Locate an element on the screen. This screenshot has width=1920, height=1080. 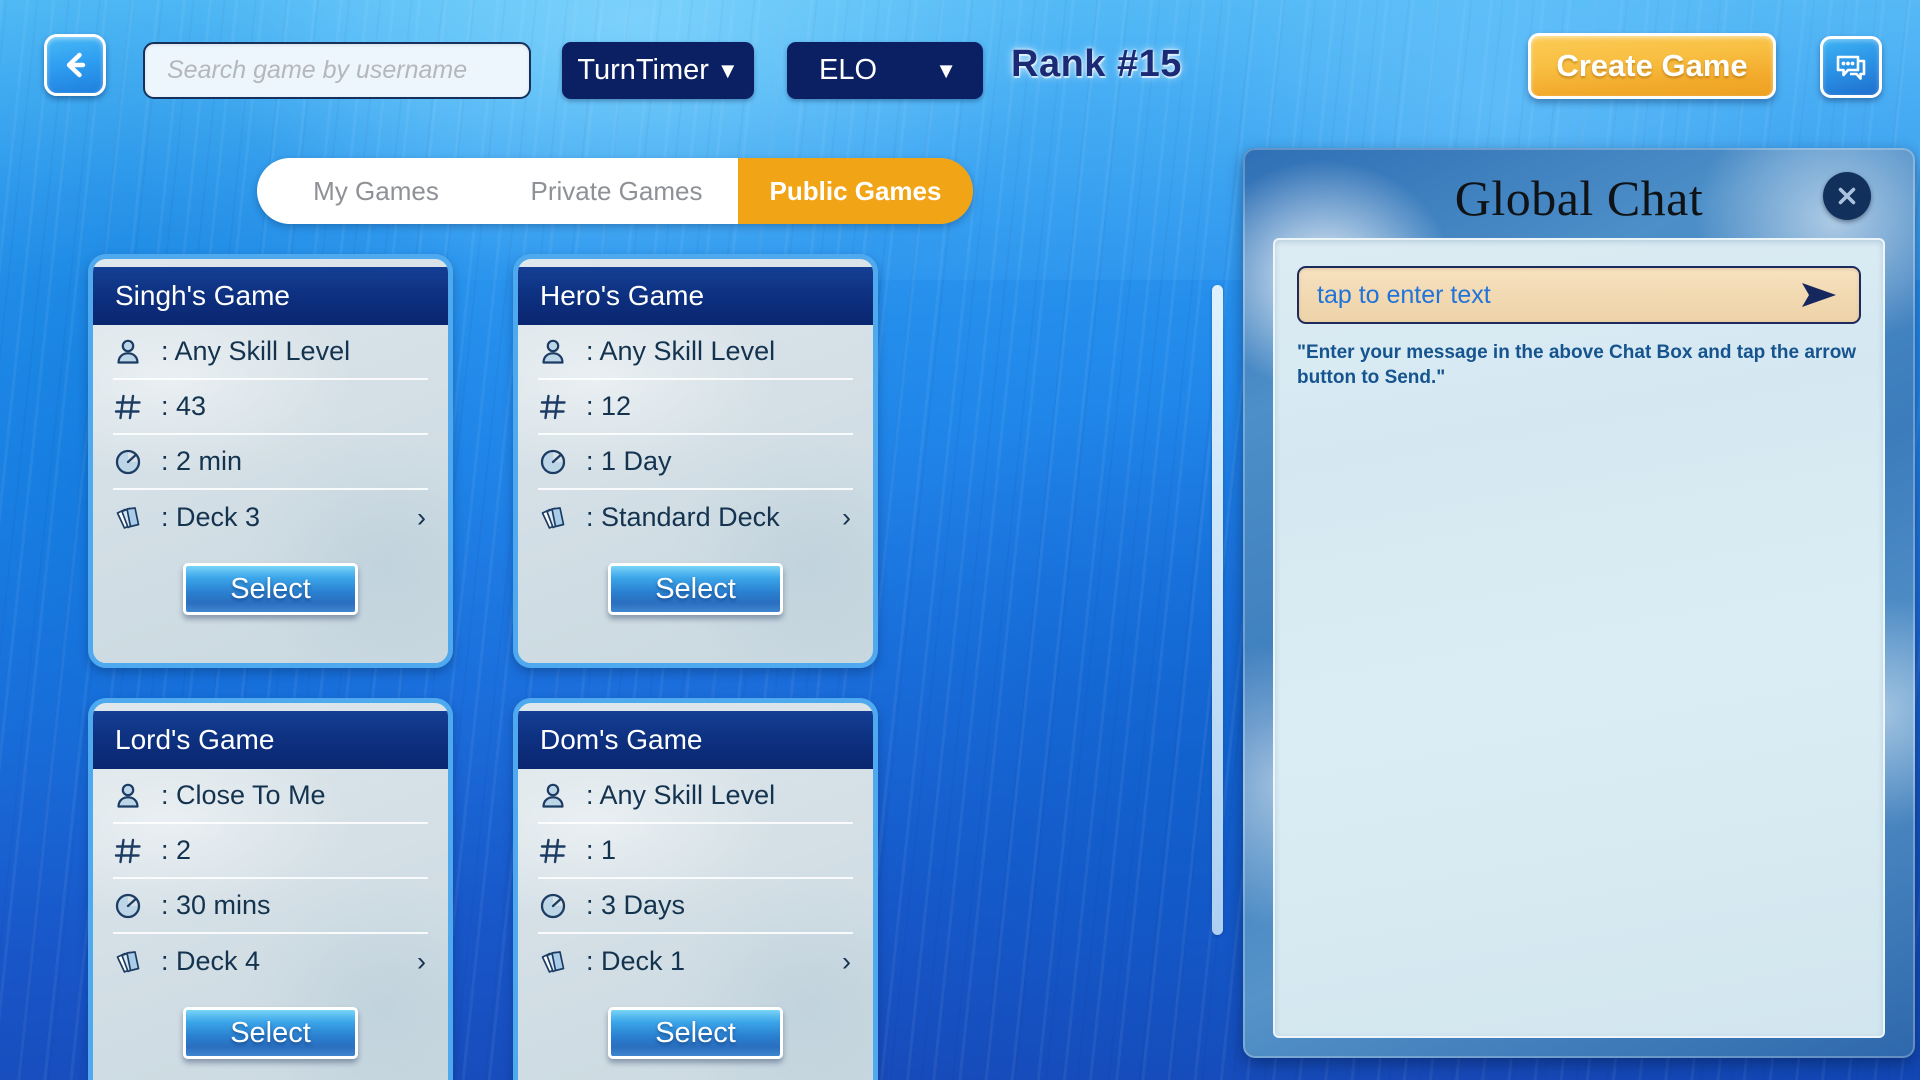
game-card-title-ribbon: Dom's Game is located at coordinates (695, 740).